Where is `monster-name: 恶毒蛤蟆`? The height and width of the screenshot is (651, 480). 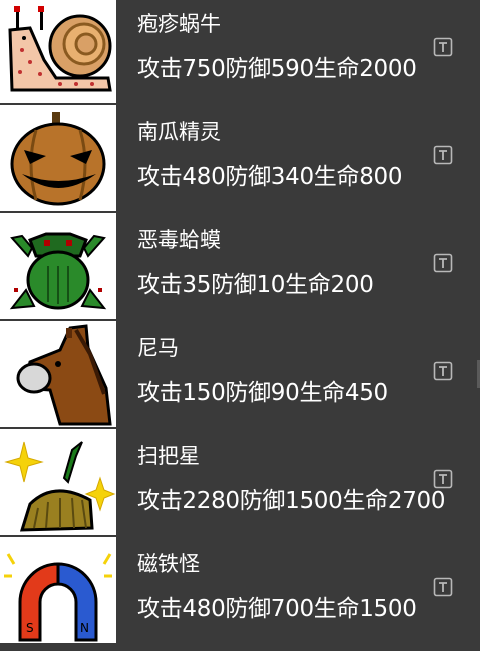
monster-name: 恶毒蛤蟆 is located at coordinates (179, 240).